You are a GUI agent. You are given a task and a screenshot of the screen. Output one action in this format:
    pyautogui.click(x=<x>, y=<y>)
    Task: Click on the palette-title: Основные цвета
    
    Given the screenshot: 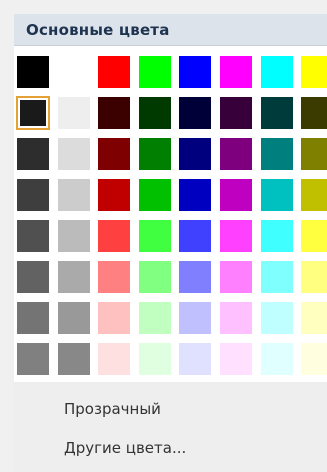 What is the action you would take?
    pyautogui.click(x=98, y=30)
    